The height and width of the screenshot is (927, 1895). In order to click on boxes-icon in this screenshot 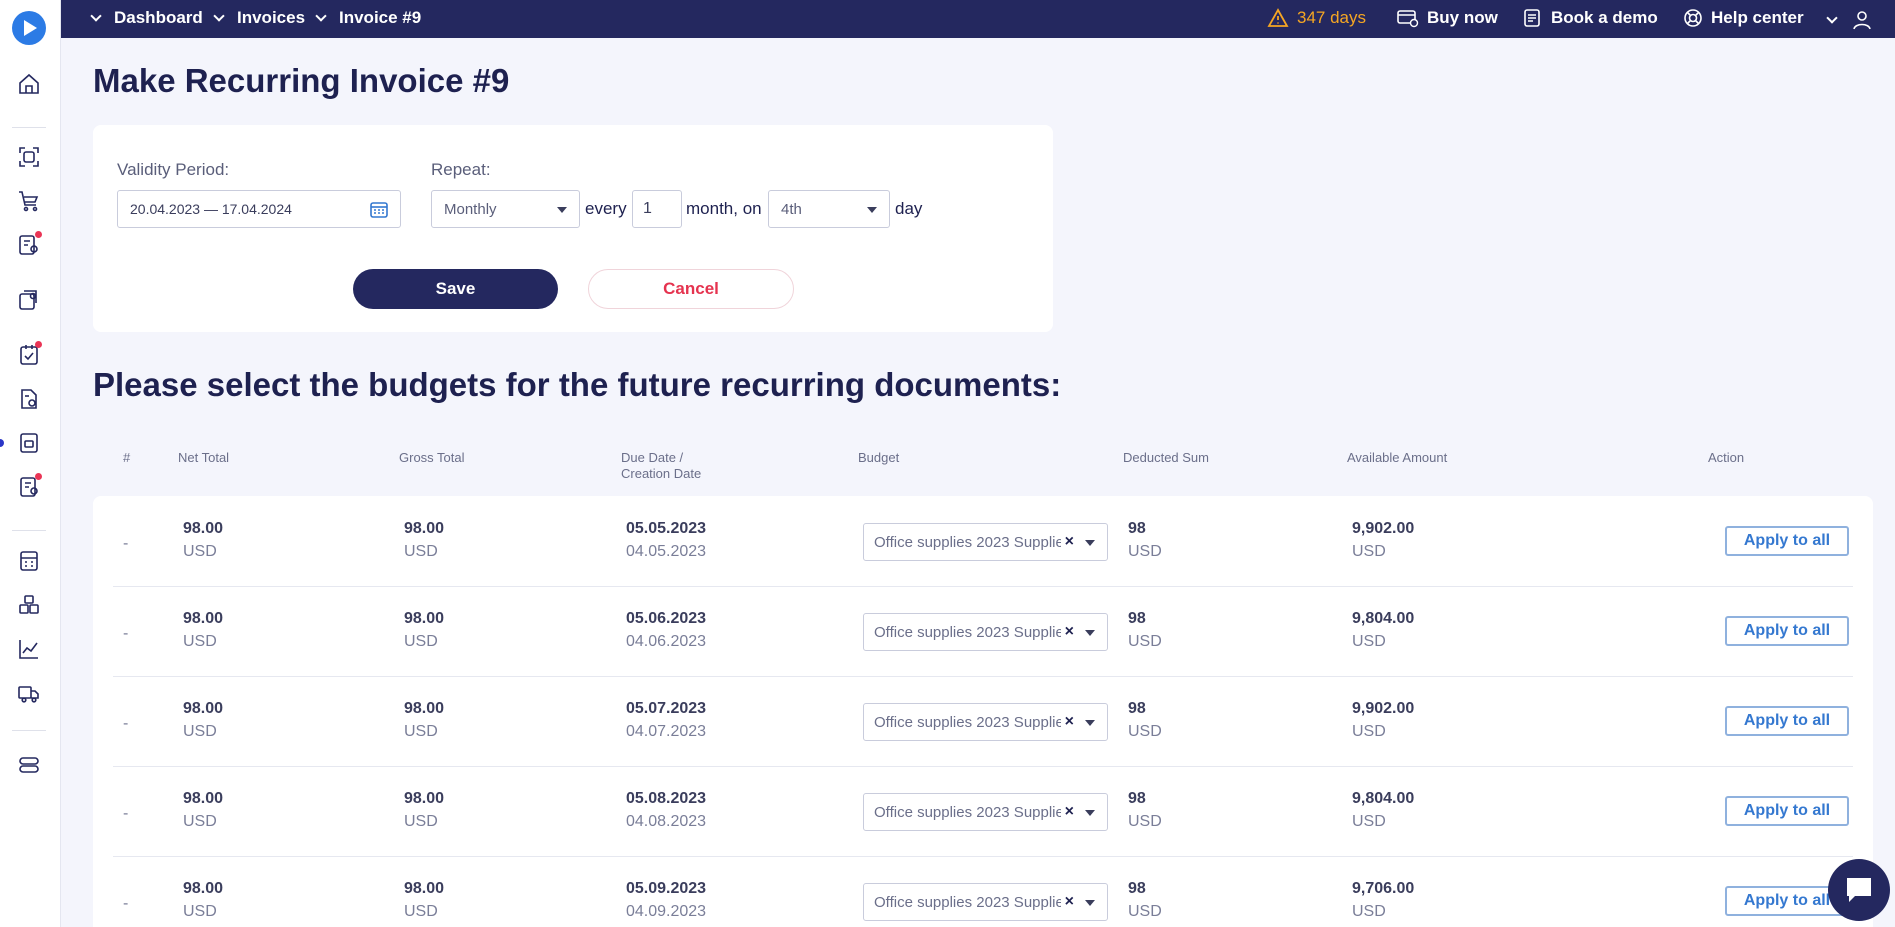, I will do `click(29, 605)`.